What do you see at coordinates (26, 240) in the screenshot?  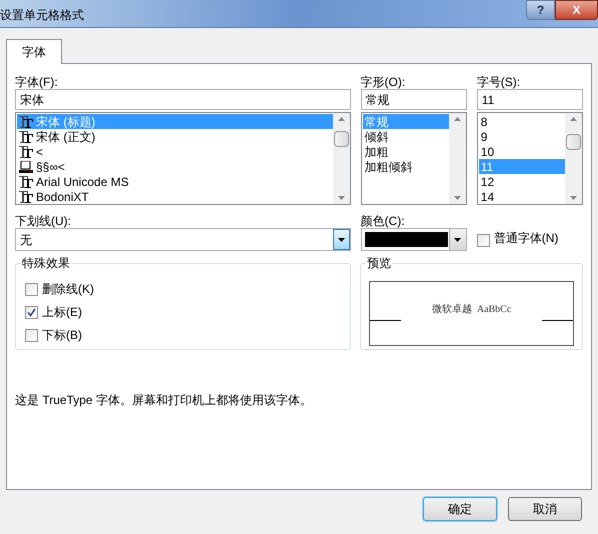 I see `dropdown-value: 无` at bounding box center [26, 240].